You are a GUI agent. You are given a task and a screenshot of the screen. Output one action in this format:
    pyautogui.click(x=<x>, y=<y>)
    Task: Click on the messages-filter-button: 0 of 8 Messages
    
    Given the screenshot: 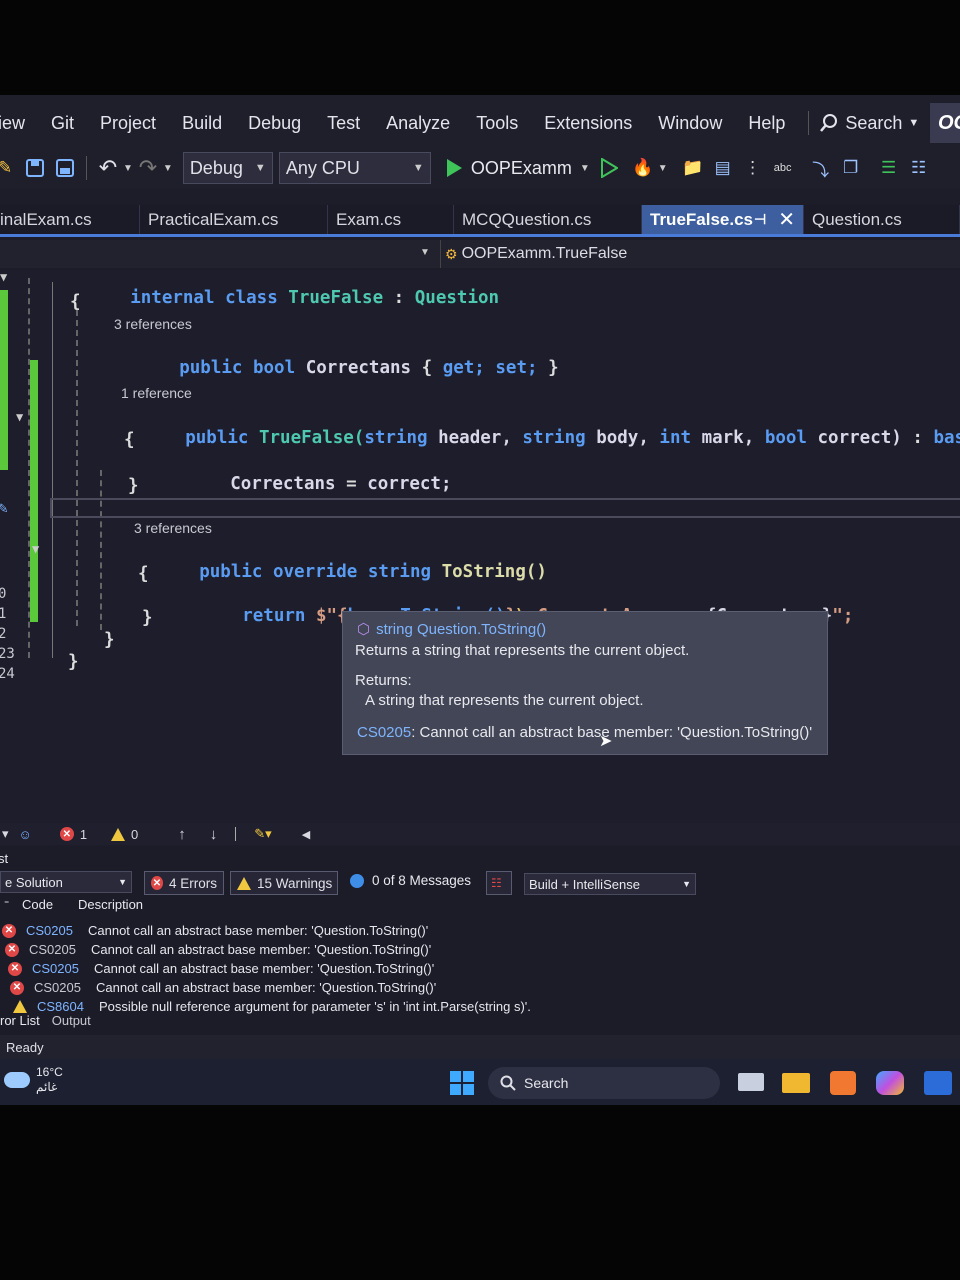 What is the action you would take?
    pyautogui.click(x=410, y=880)
    